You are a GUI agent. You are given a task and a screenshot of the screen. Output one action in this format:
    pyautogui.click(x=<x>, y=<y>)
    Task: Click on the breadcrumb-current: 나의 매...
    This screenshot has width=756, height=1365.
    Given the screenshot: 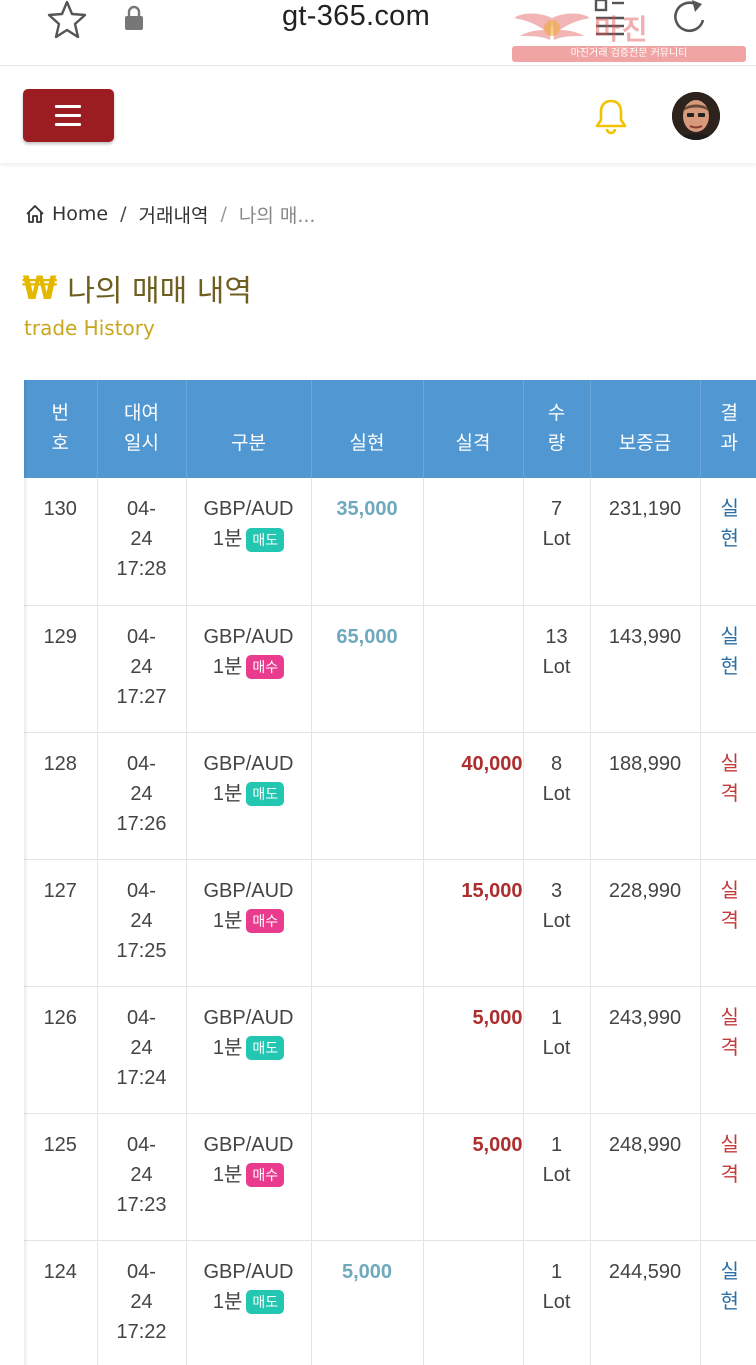 What is the action you would take?
    pyautogui.click(x=277, y=215)
    